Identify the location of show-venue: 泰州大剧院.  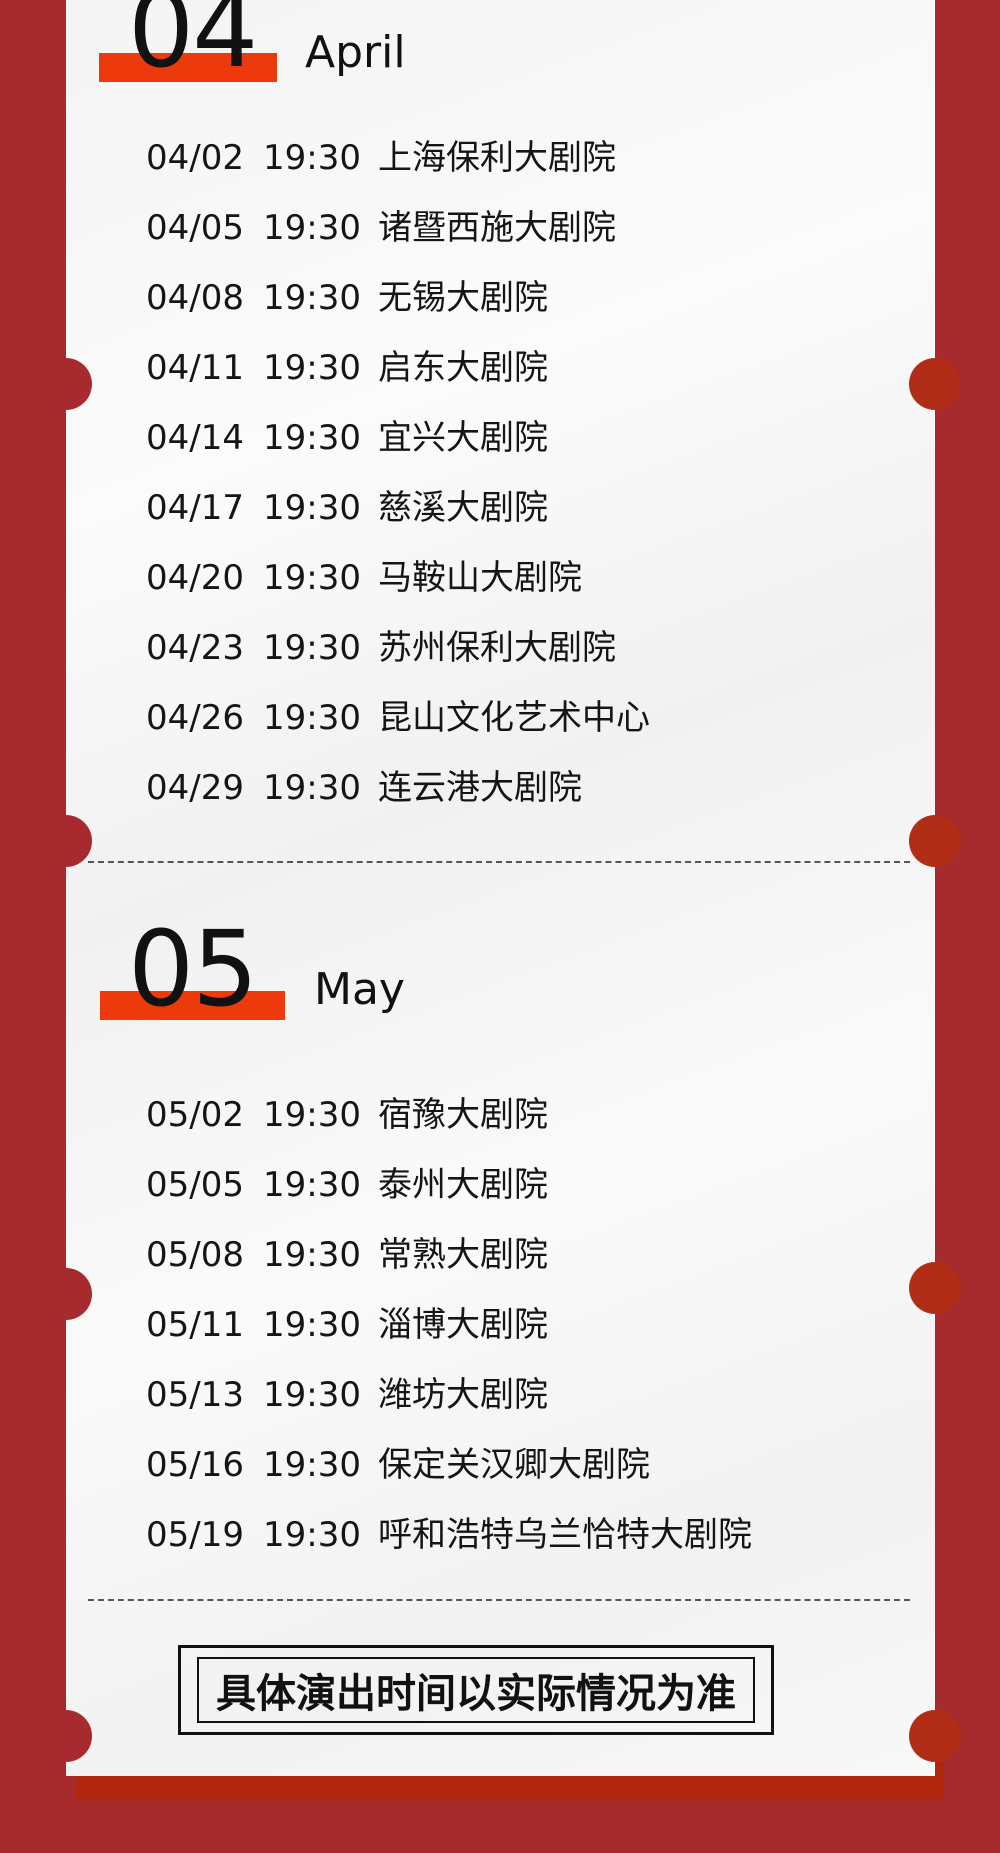
(463, 1185).